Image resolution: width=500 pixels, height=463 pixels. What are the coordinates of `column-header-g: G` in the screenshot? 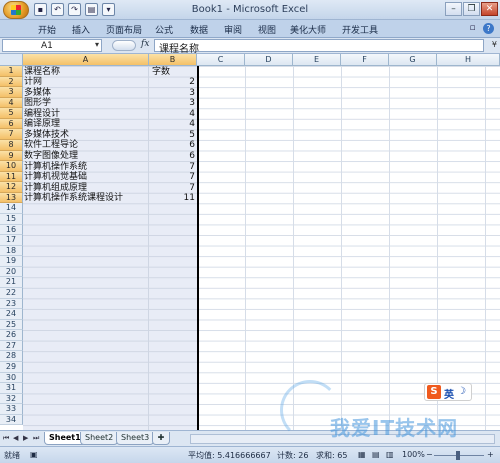 It's located at (413, 60).